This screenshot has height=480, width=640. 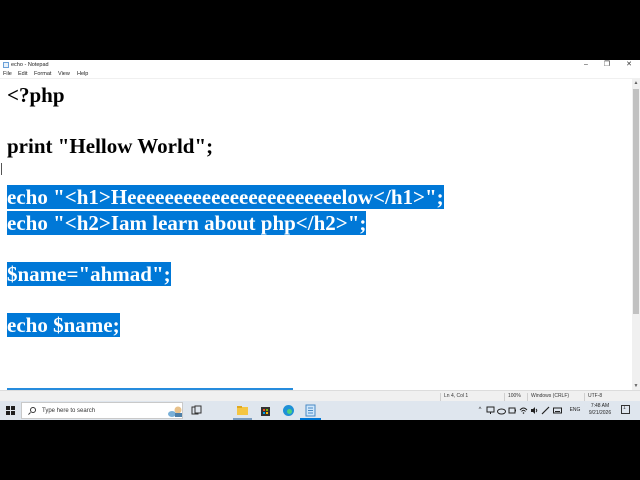 What do you see at coordinates (625, 409) in the screenshot?
I see `notification-center-icon` at bounding box center [625, 409].